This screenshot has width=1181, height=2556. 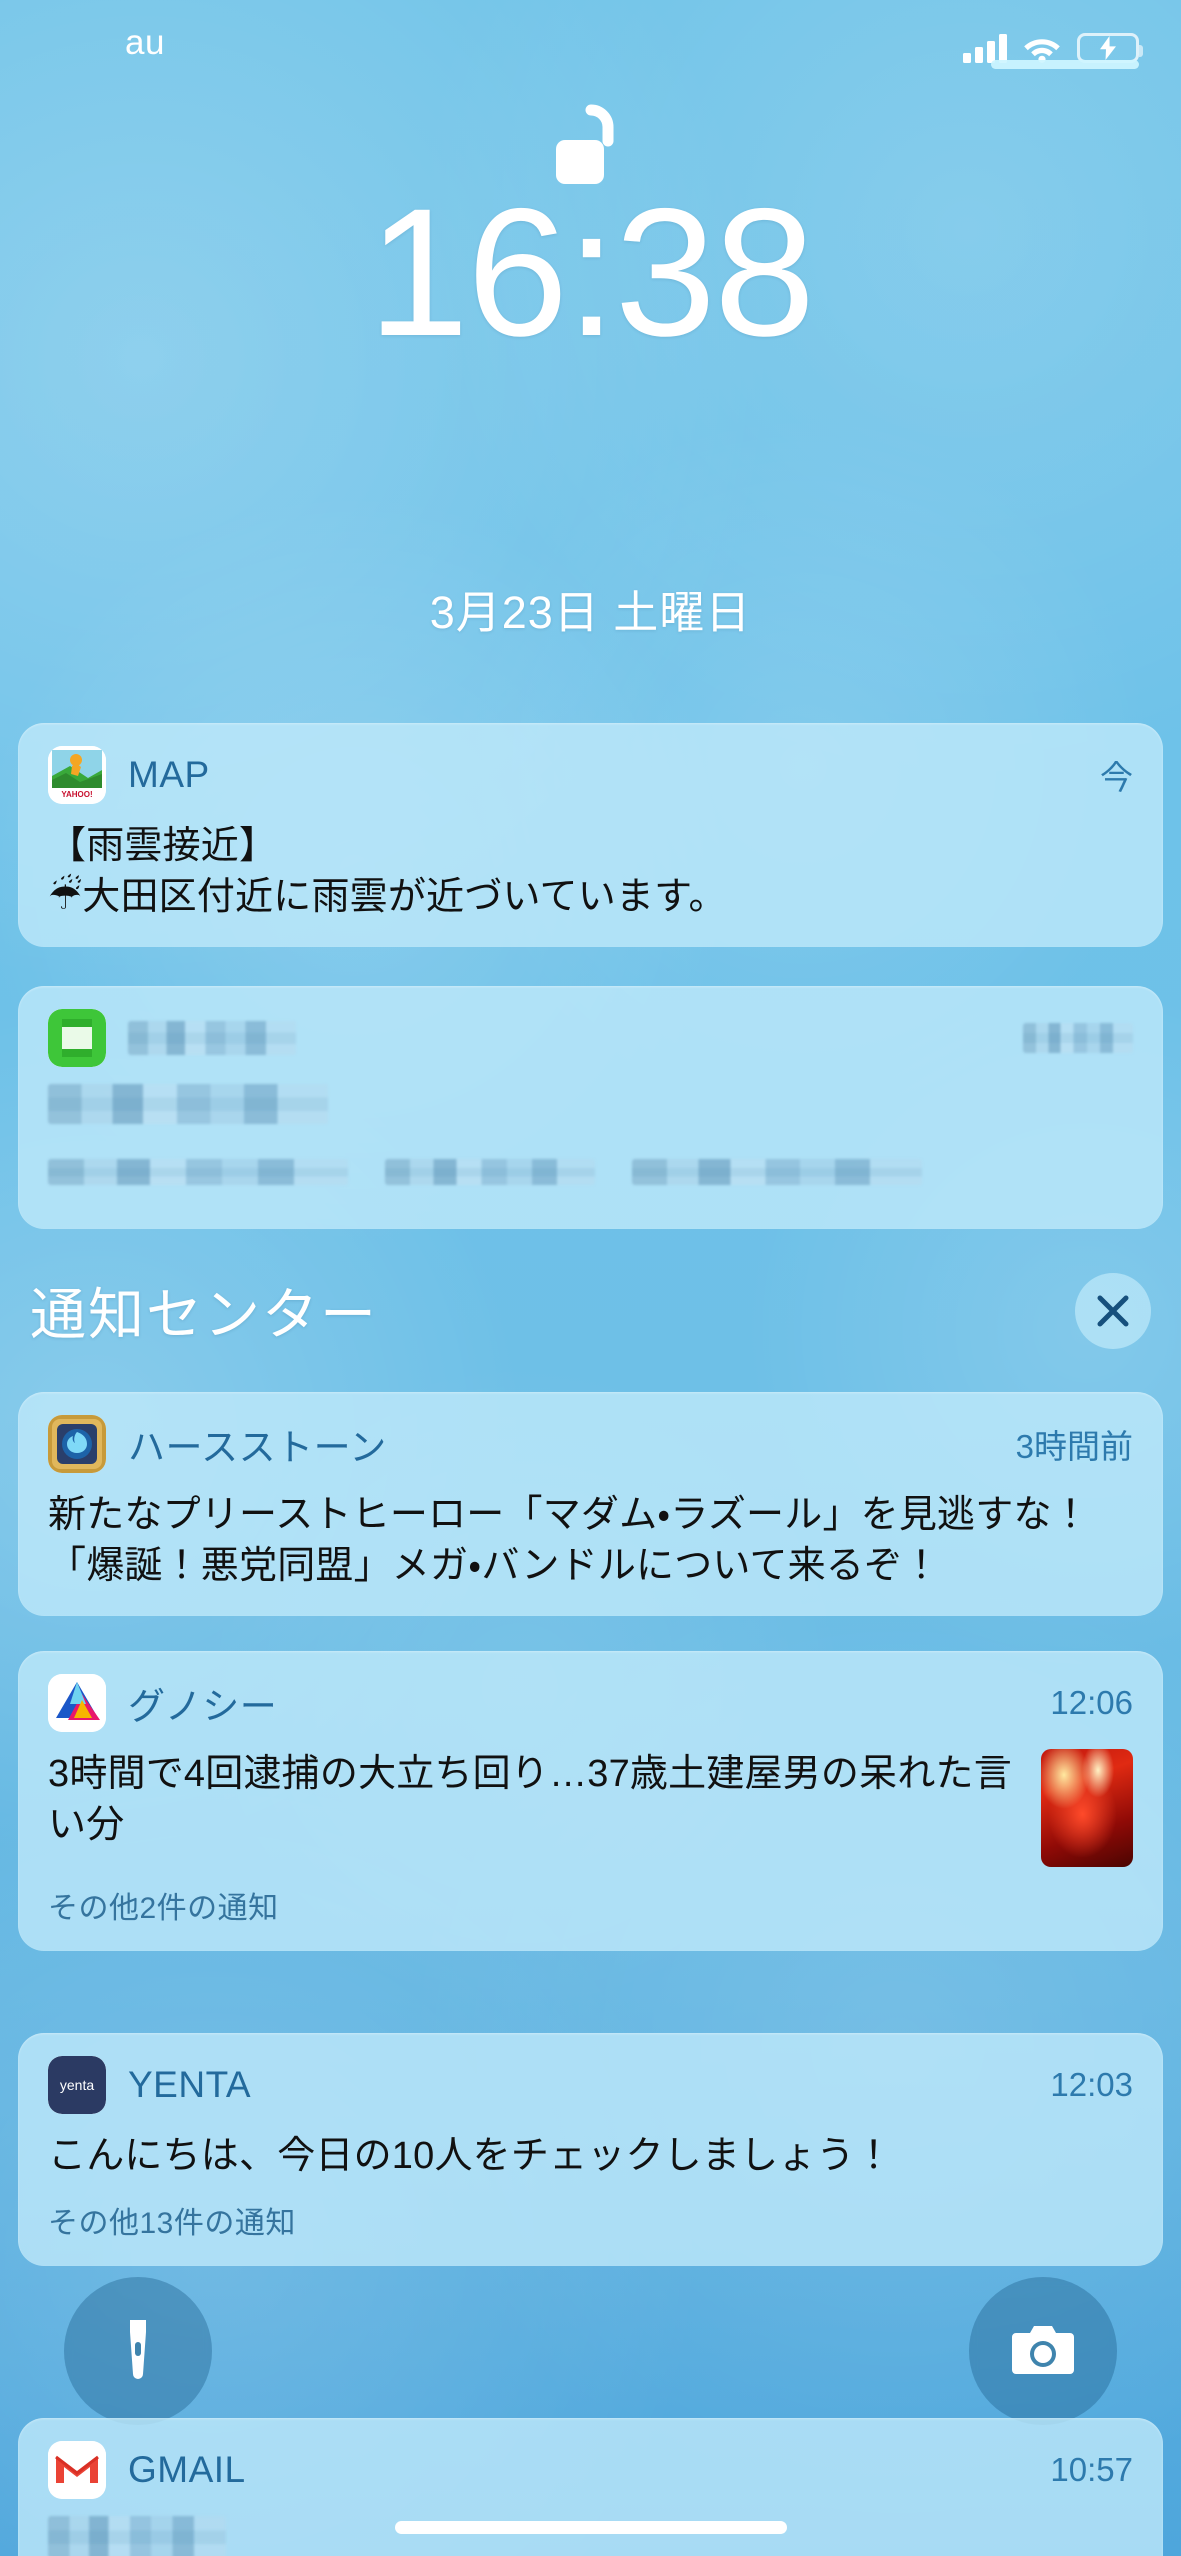 I want to click on redacted-timestamp, so click(x=1078, y=1038).